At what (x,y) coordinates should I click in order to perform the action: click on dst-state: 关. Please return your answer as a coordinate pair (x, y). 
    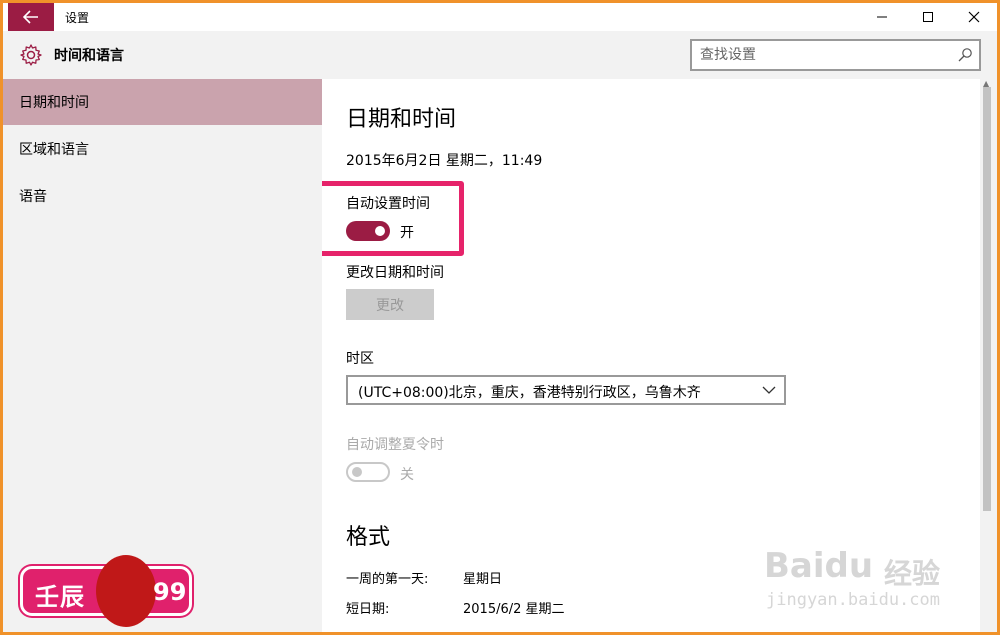
    Looking at the image, I should click on (407, 475).